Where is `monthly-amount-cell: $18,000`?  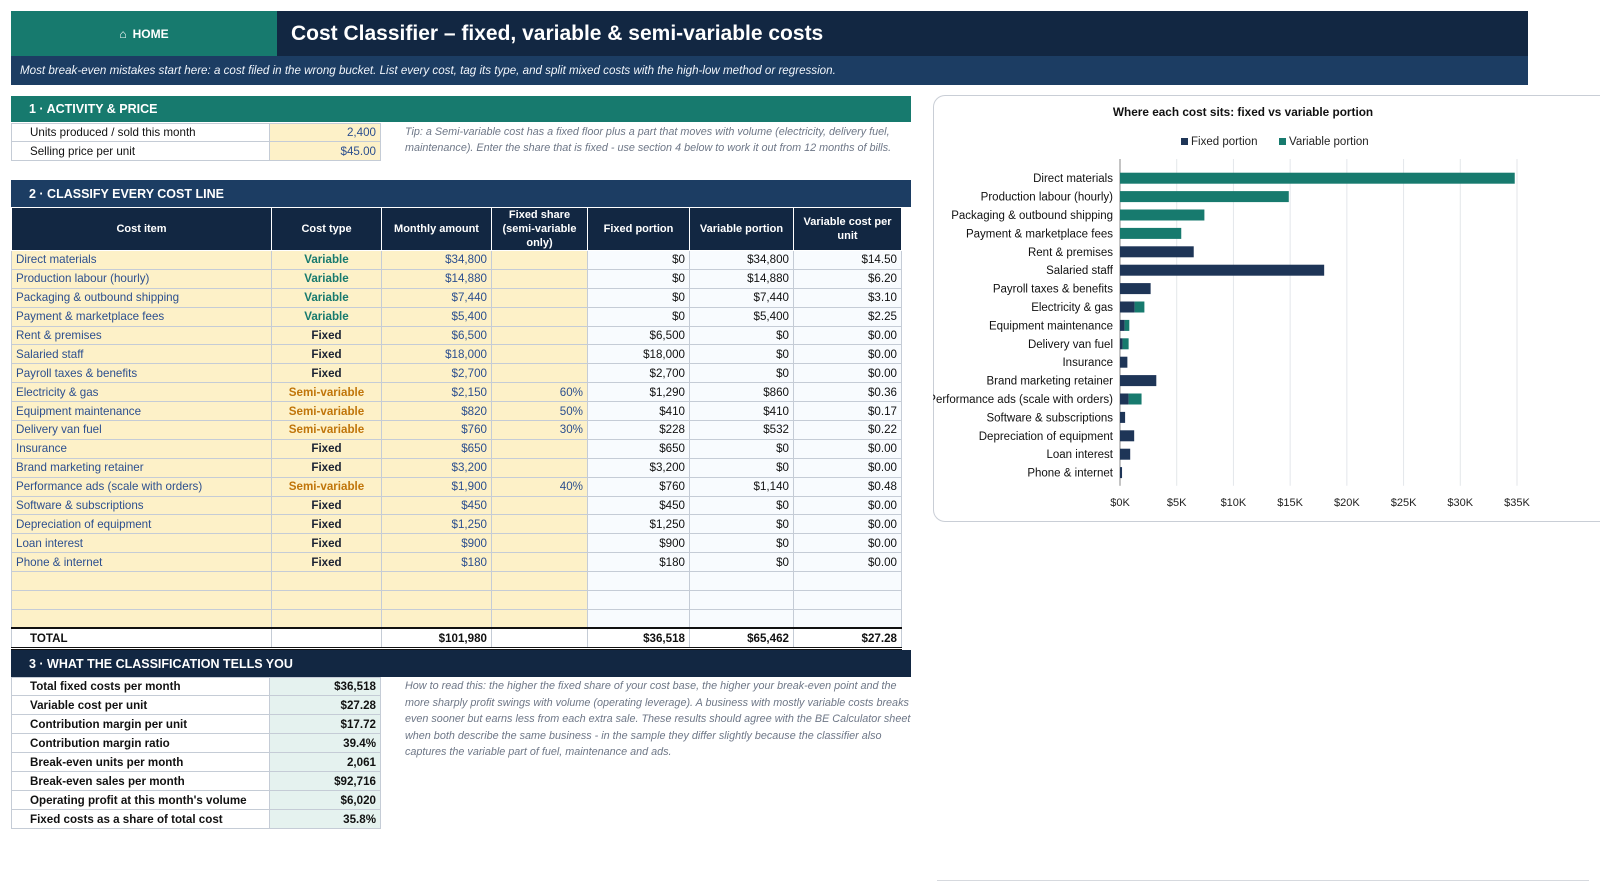 monthly-amount-cell: $18,000 is located at coordinates (436, 354).